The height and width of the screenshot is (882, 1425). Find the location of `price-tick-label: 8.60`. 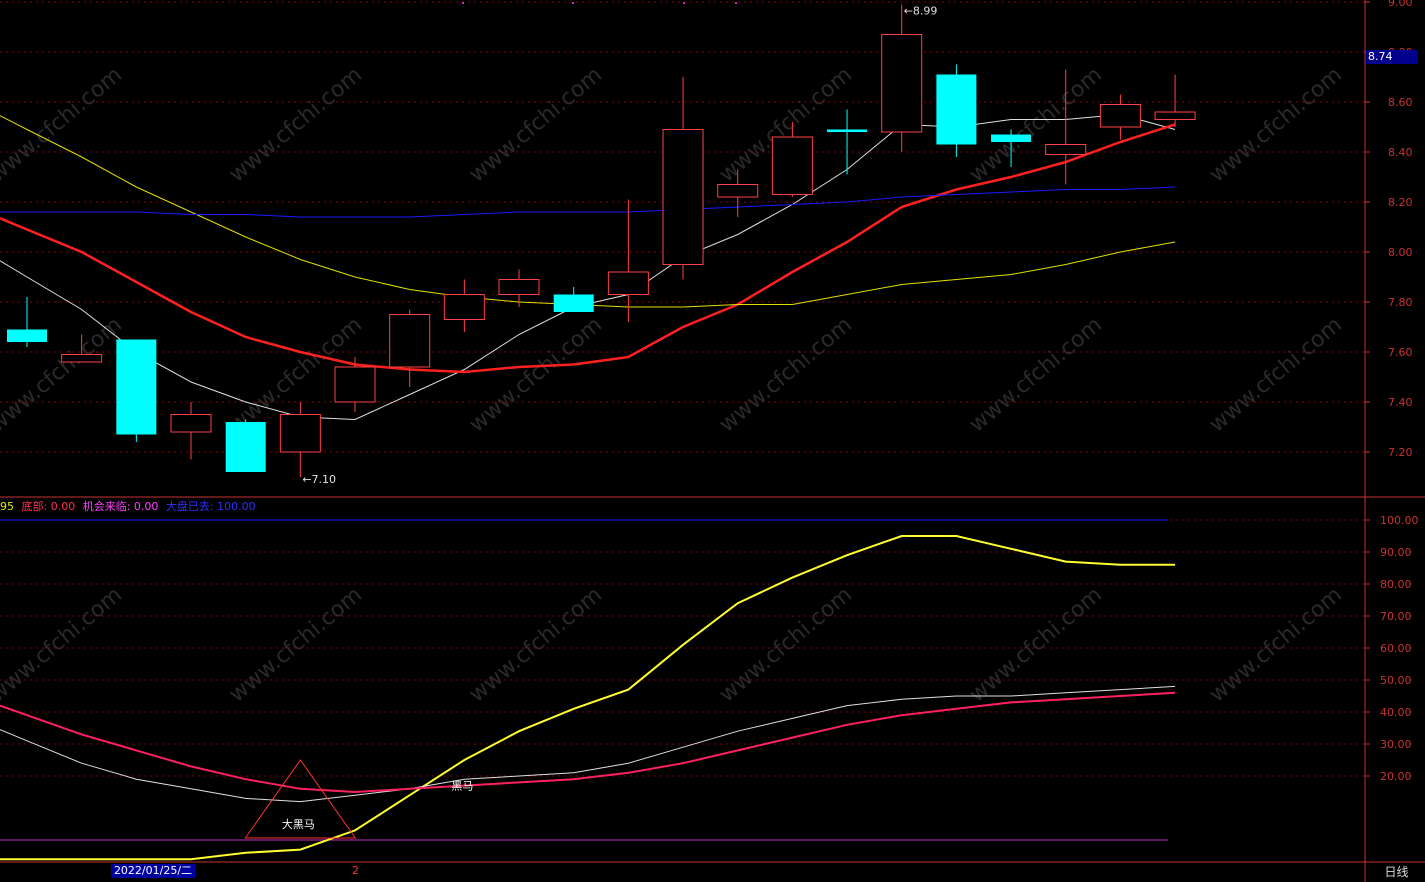

price-tick-label: 8.60 is located at coordinates (1400, 102).